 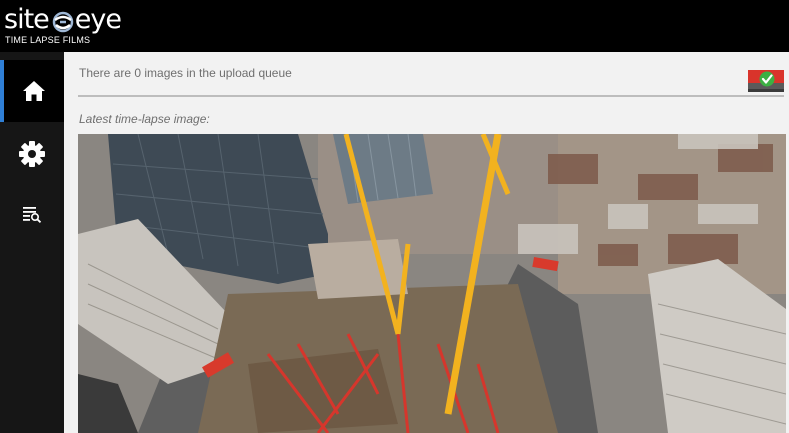 What do you see at coordinates (63, 22) in the screenshot?
I see `globe-icon` at bounding box center [63, 22].